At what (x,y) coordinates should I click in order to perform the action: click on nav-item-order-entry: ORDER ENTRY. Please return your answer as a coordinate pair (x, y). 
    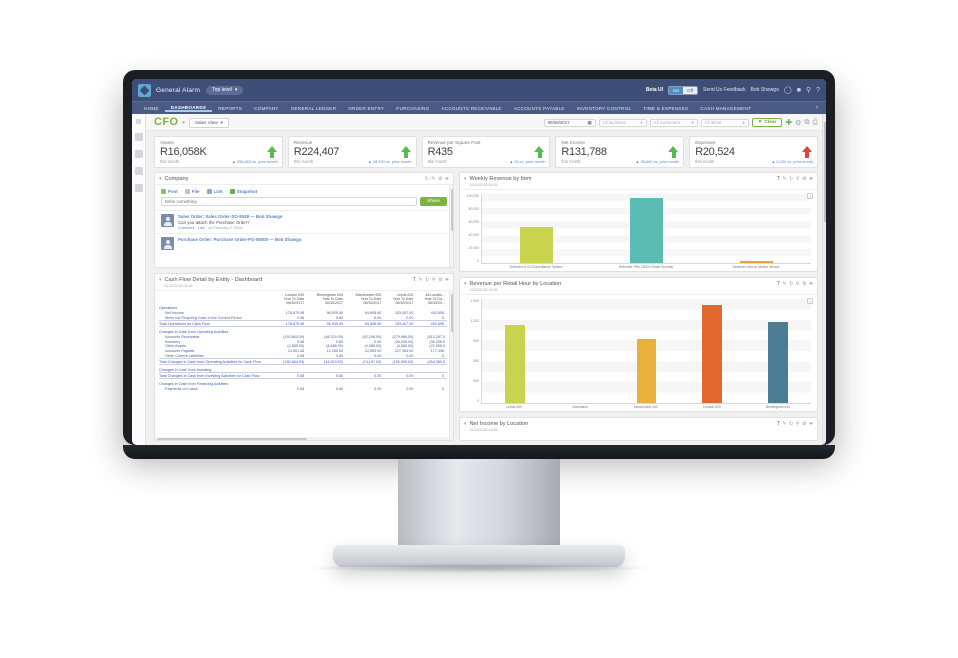
    Looking at the image, I should click on (366, 108).